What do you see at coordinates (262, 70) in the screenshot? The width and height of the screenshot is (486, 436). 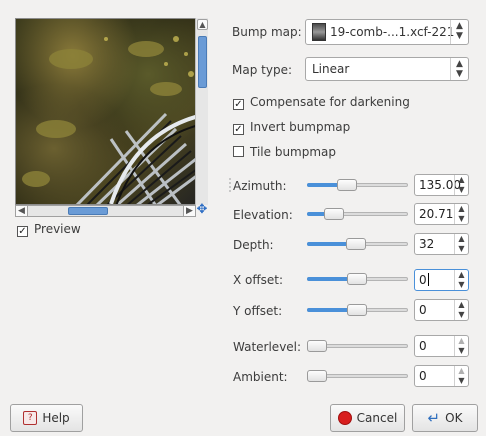 I see `map-type-label: Map type:` at bounding box center [262, 70].